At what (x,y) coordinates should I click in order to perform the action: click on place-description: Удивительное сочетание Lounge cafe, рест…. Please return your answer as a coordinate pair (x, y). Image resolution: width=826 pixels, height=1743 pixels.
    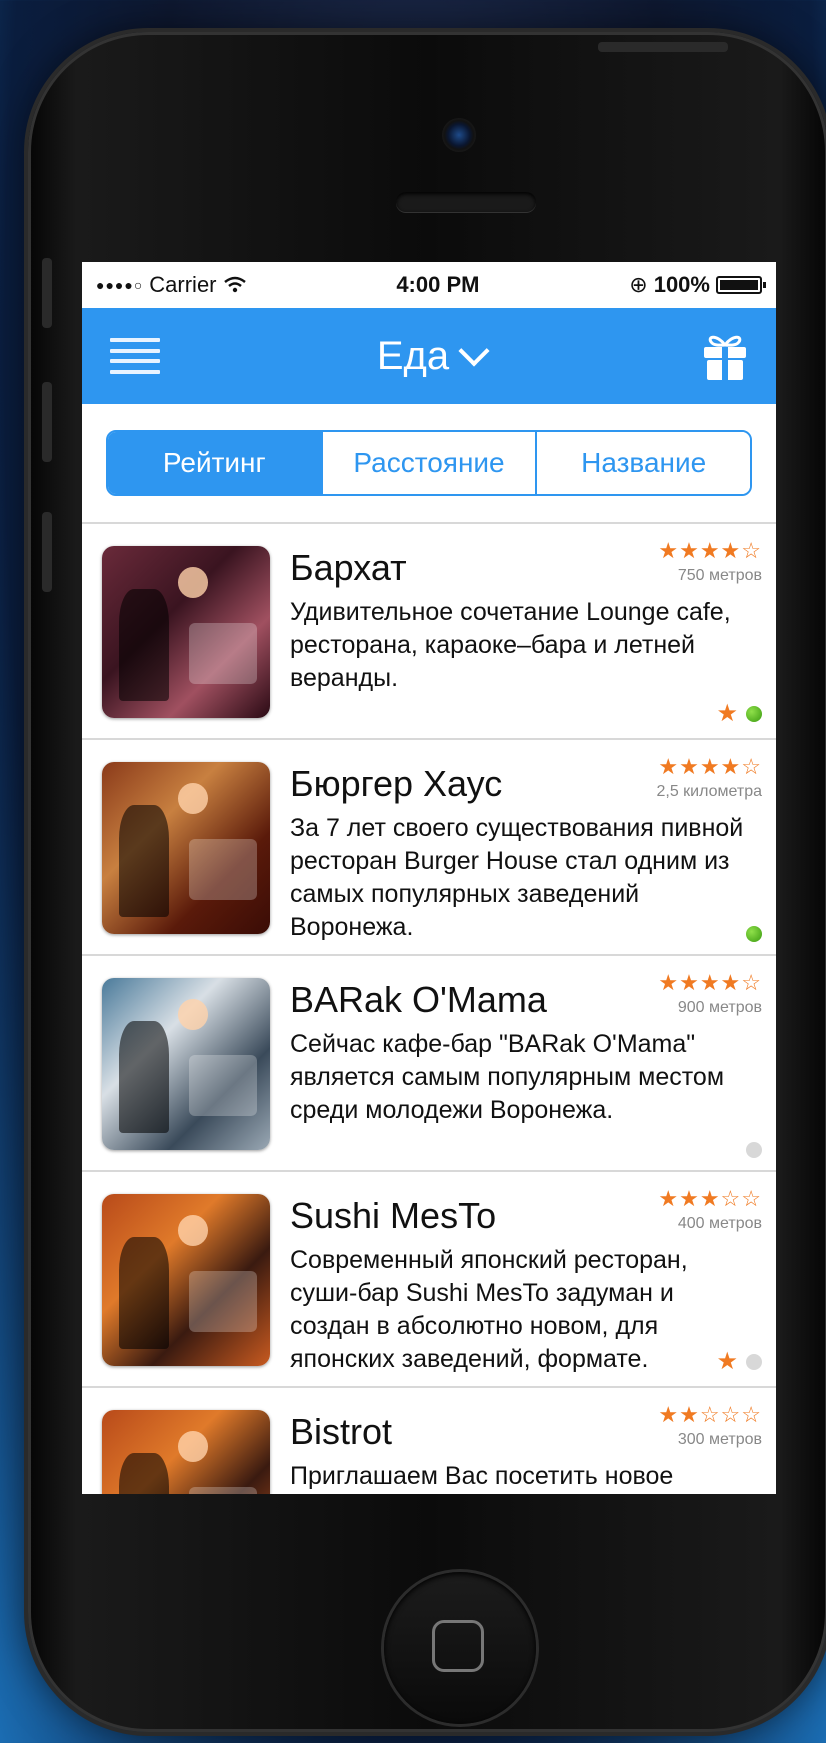
    Looking at the image, I should click on (510, 645).